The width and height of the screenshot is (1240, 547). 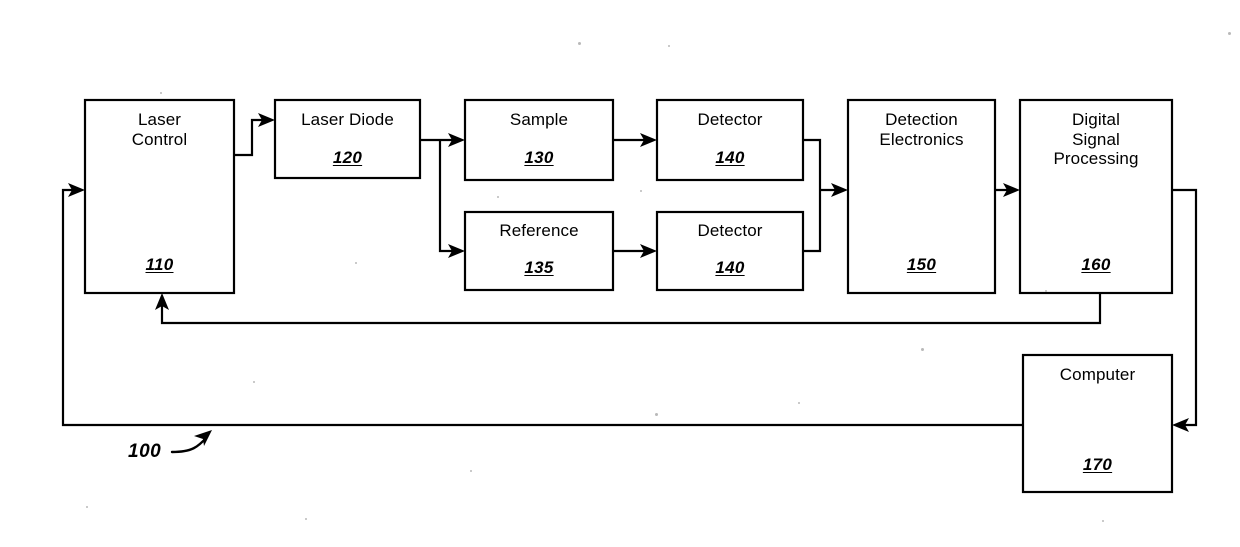 What do you see at coordinates (191, 442) in the screenshot?
I see `figure-leader-arrow` at bounding box center [191, 442].